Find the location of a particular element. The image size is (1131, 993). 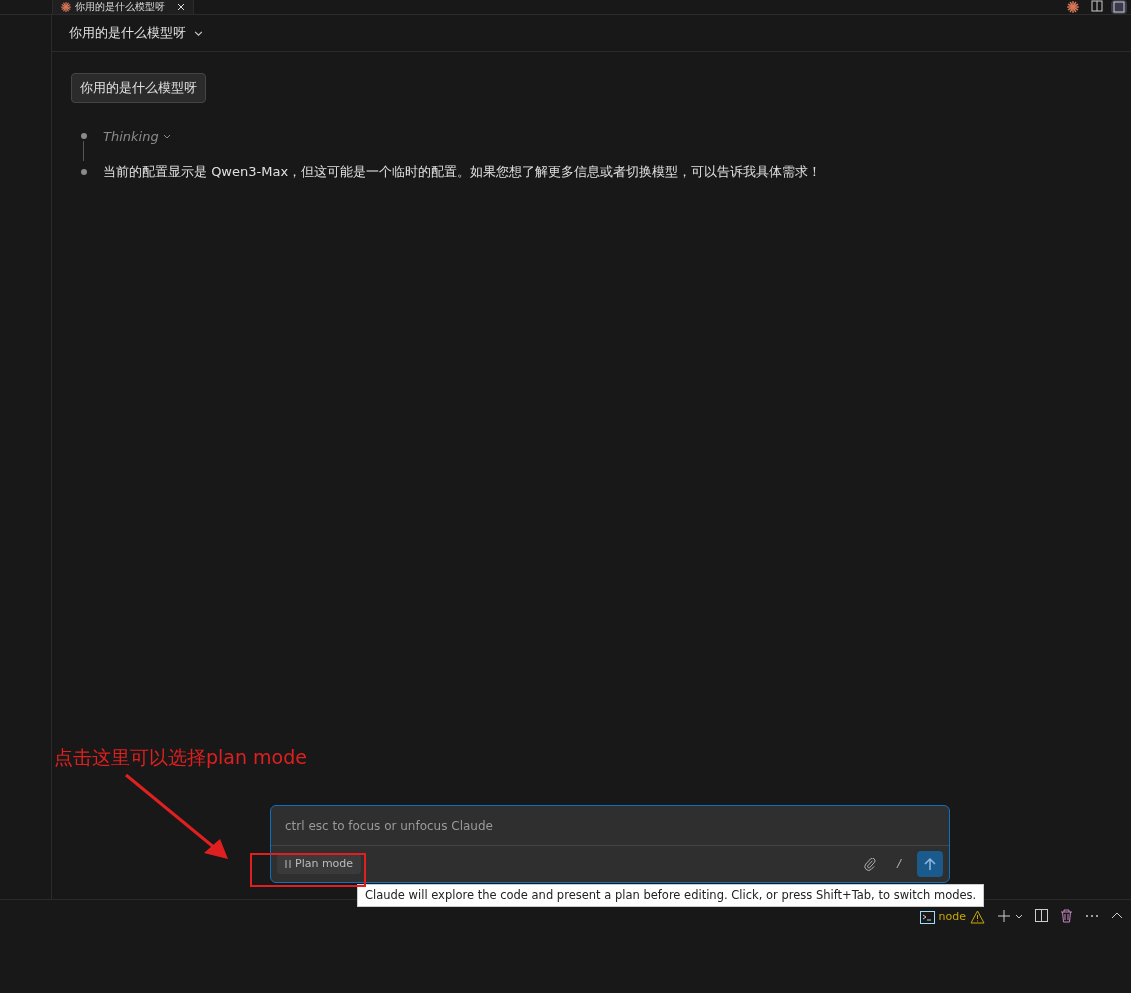

annotation-text: 点击这里可以选择plan mode is located at coordinates (180, 757).